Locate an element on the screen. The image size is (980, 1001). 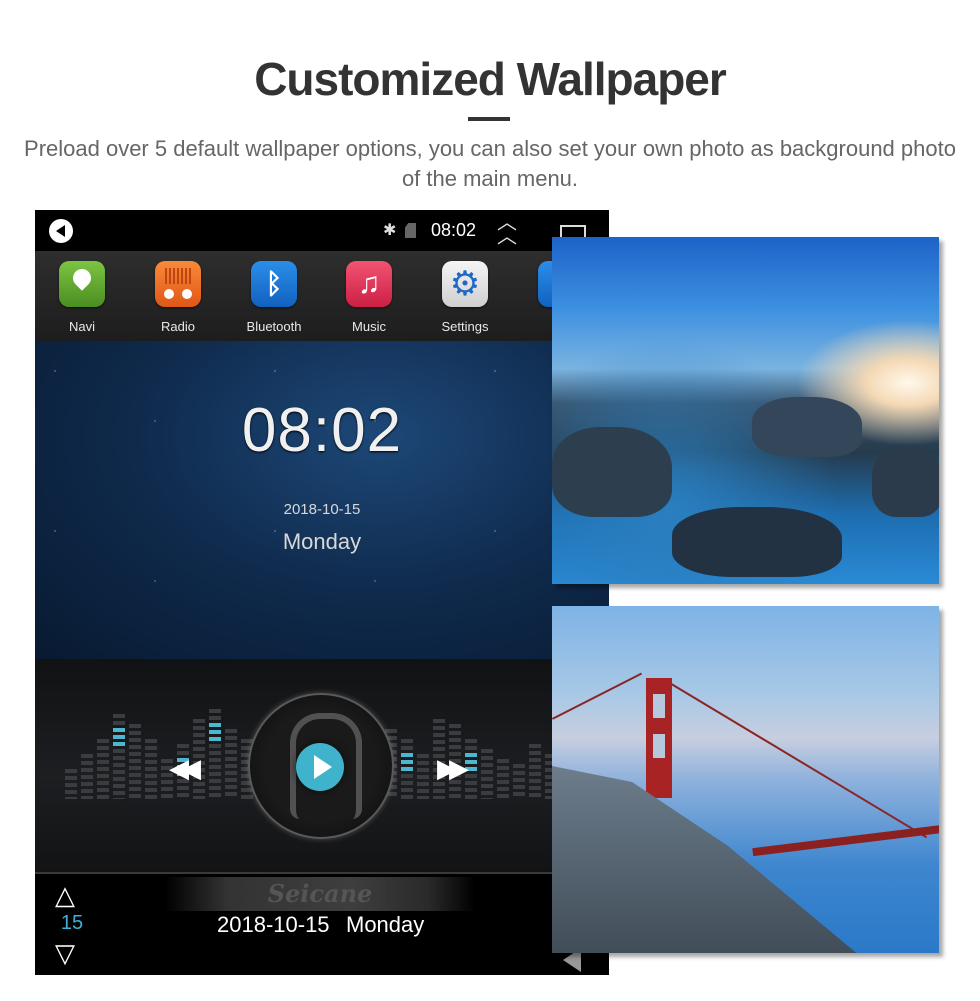
play-button is located at coordinates (320, 767).